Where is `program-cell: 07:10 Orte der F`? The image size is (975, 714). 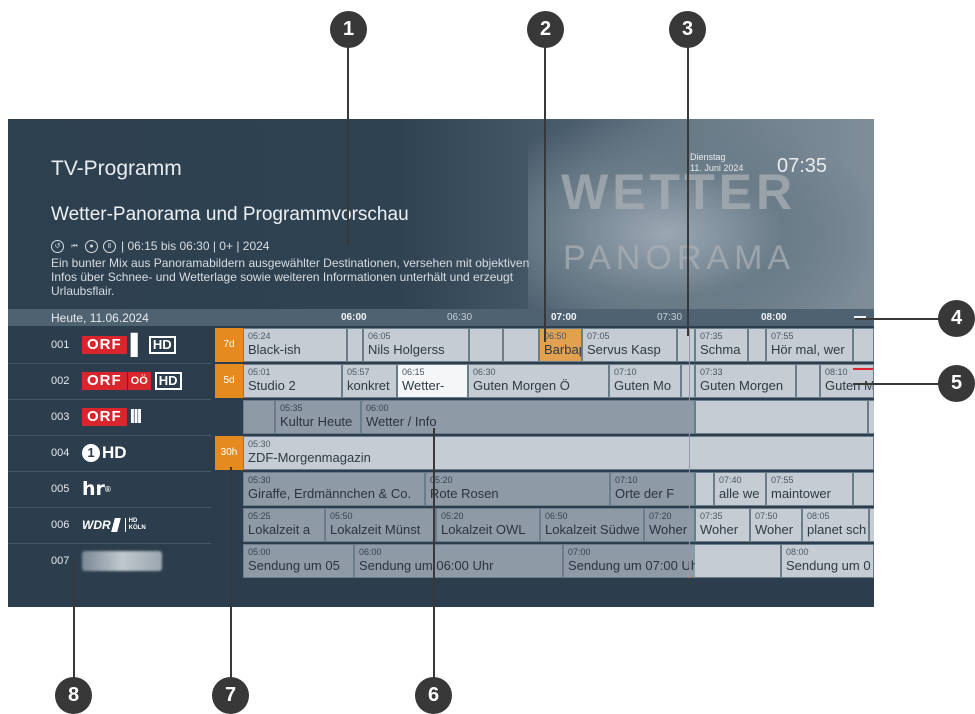
program-cell: 07:10 Orte der F is located at coordinates (652, 489).